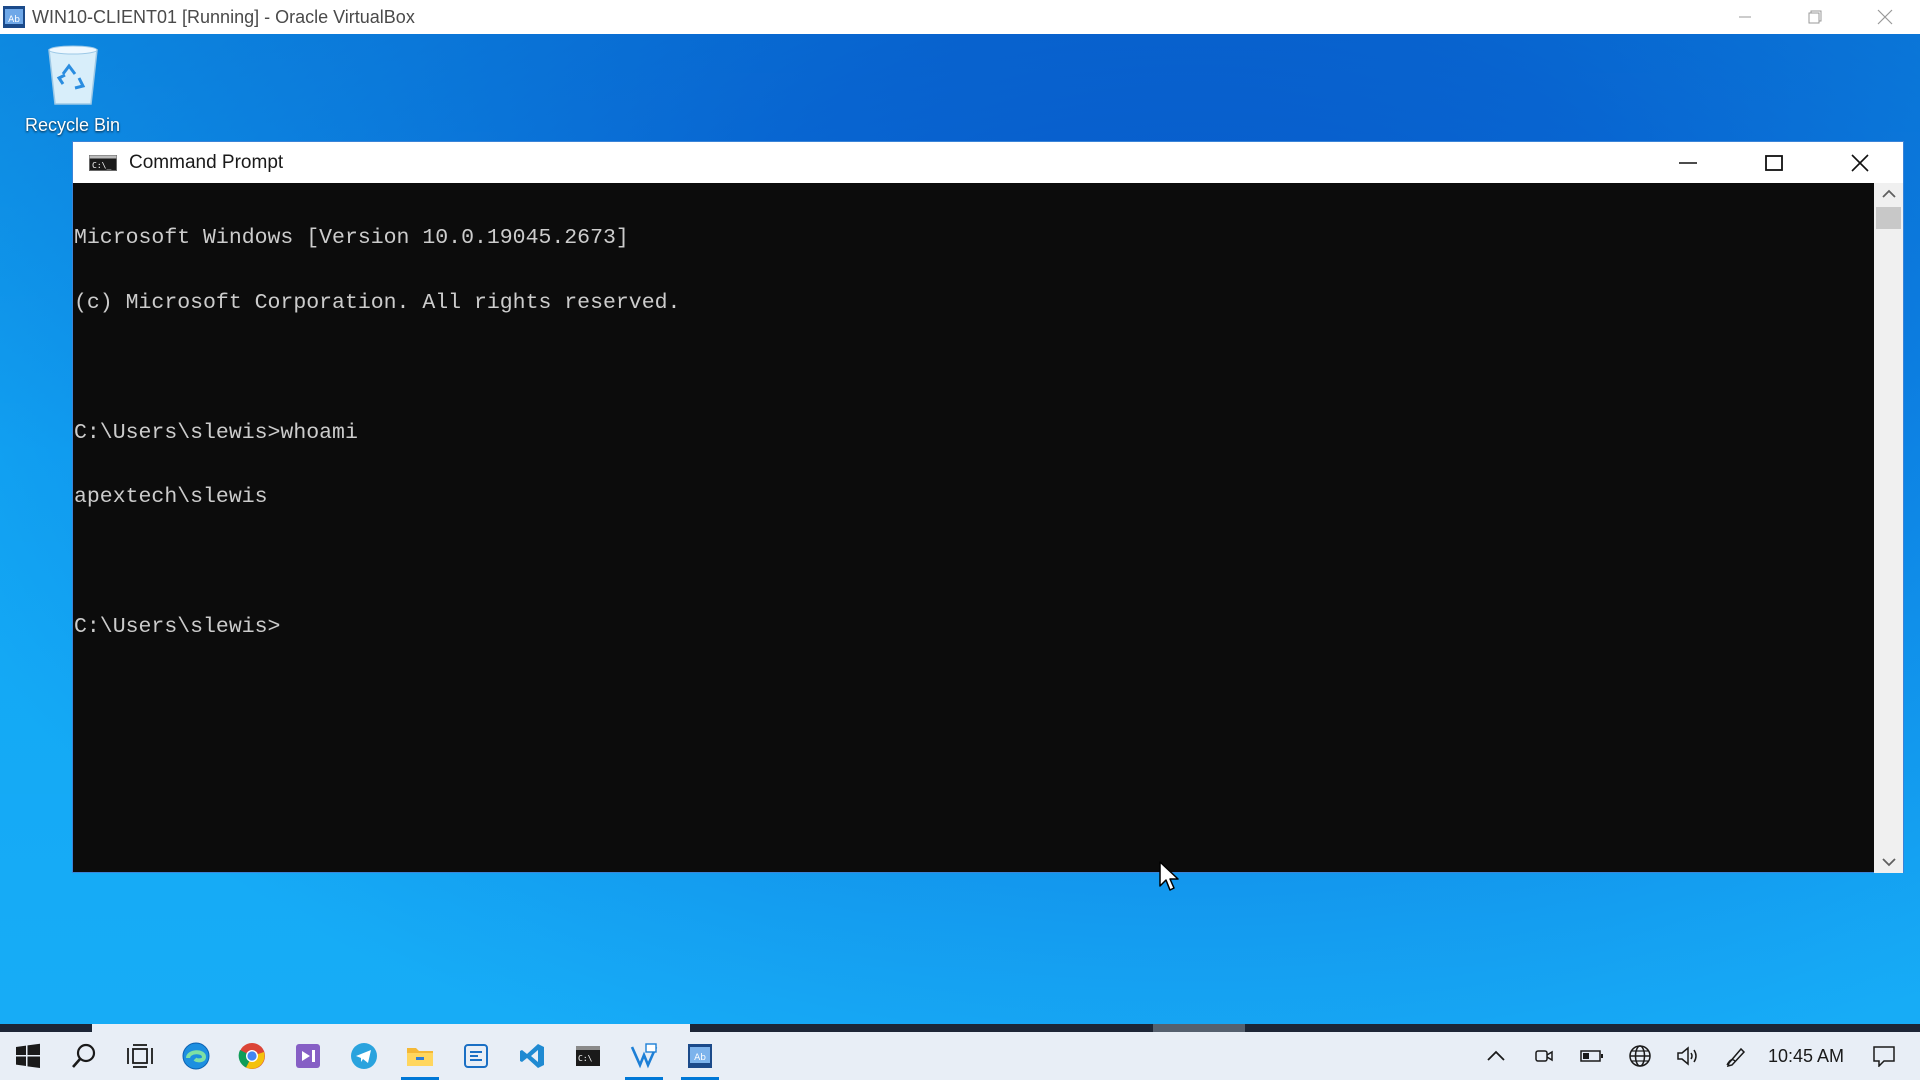 This screenshot has width=1920, height=1080. Describe the element at coordinates (960, 1052) in the screenshot. I see `taskbar: C:\ Ab 10:45 AM` at that location.